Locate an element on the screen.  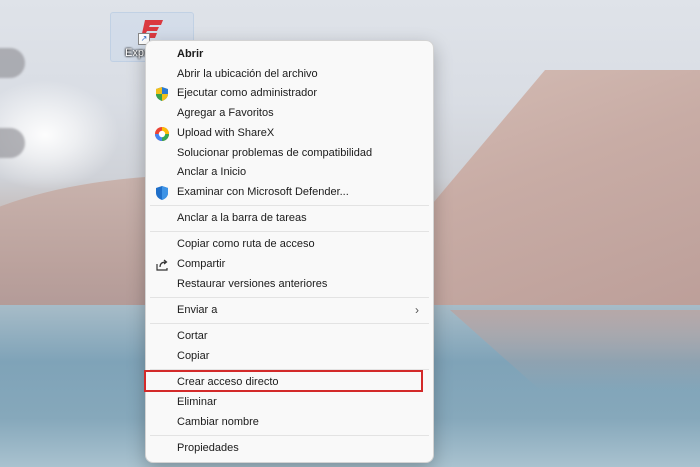
menu-item-label: Anclar a la barra de tareas is located at coordinates (242, 218).